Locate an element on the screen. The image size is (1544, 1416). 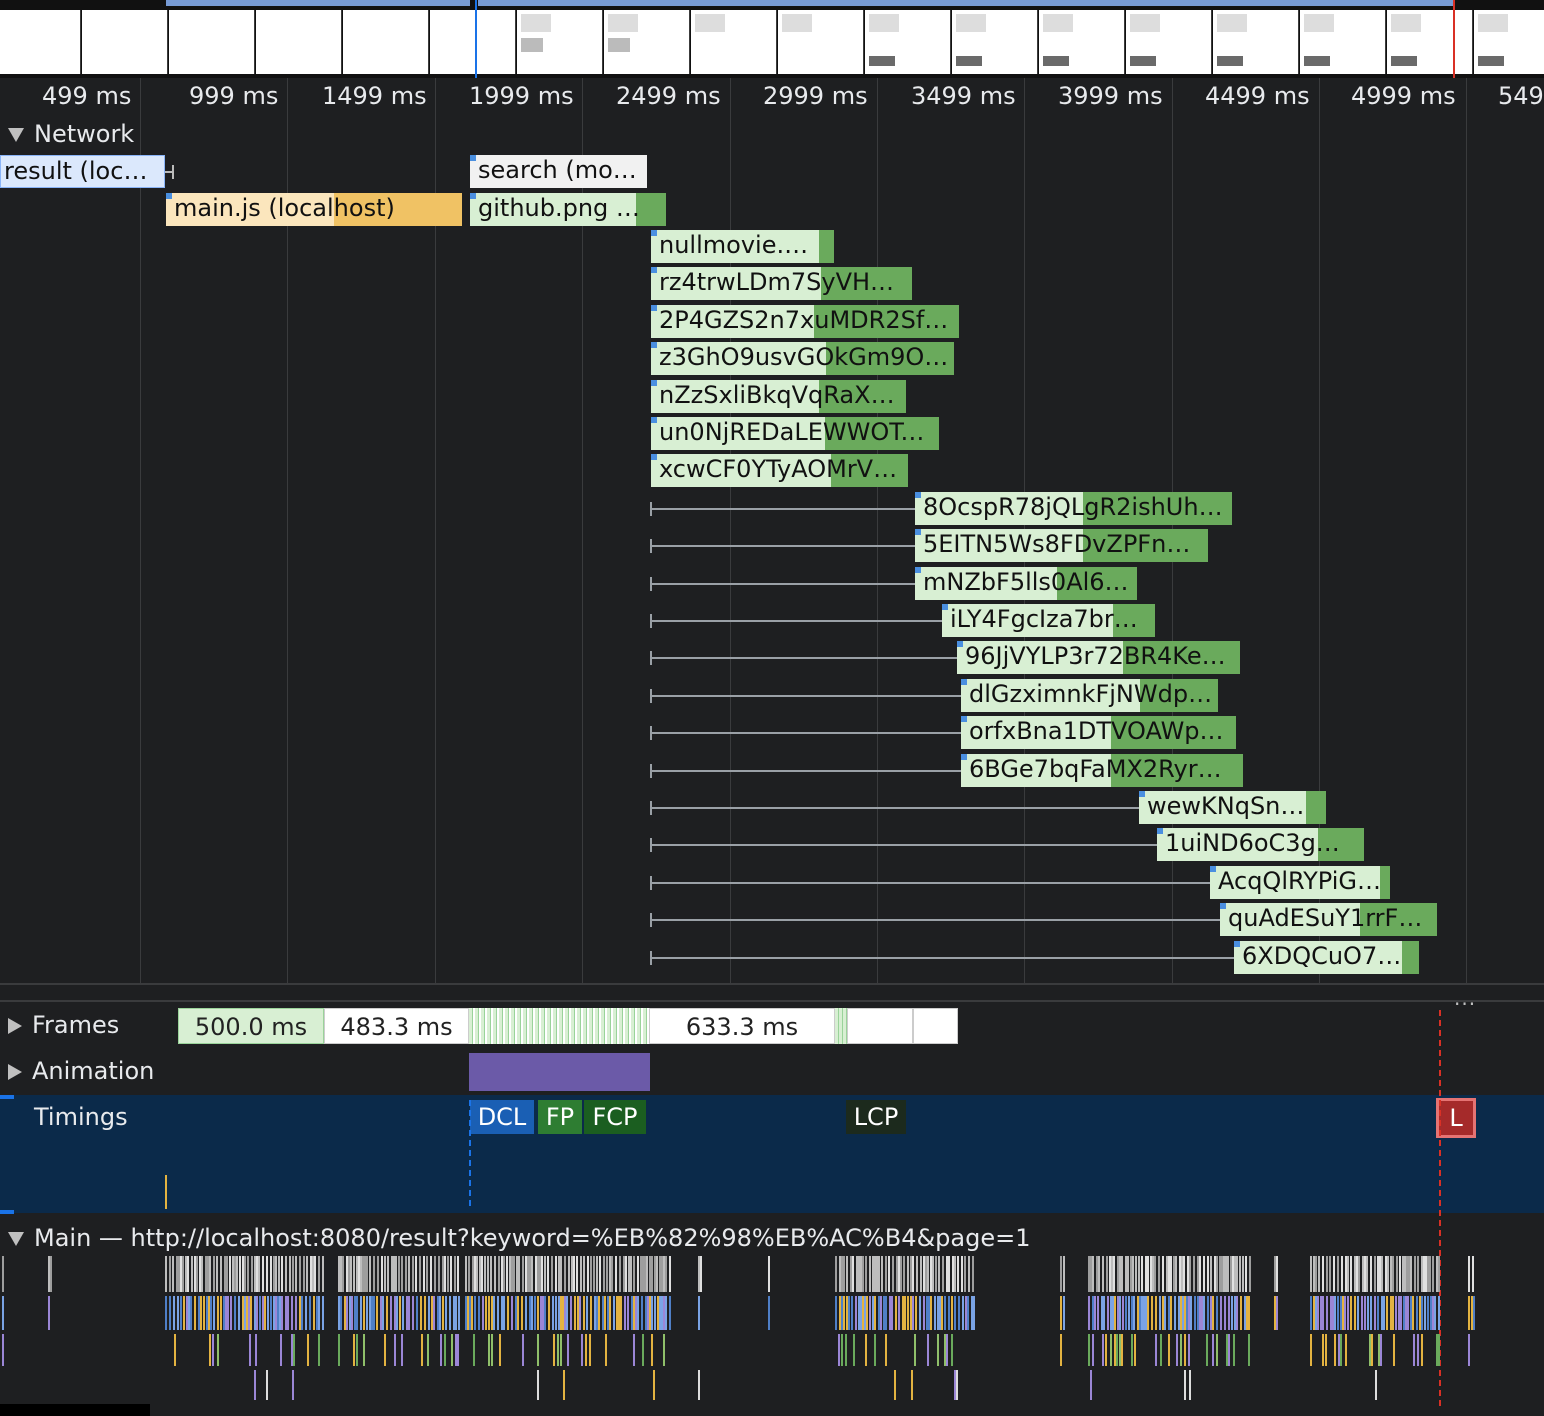
frame-segment: 633.3 ms is located at coordinates (742, 1026).